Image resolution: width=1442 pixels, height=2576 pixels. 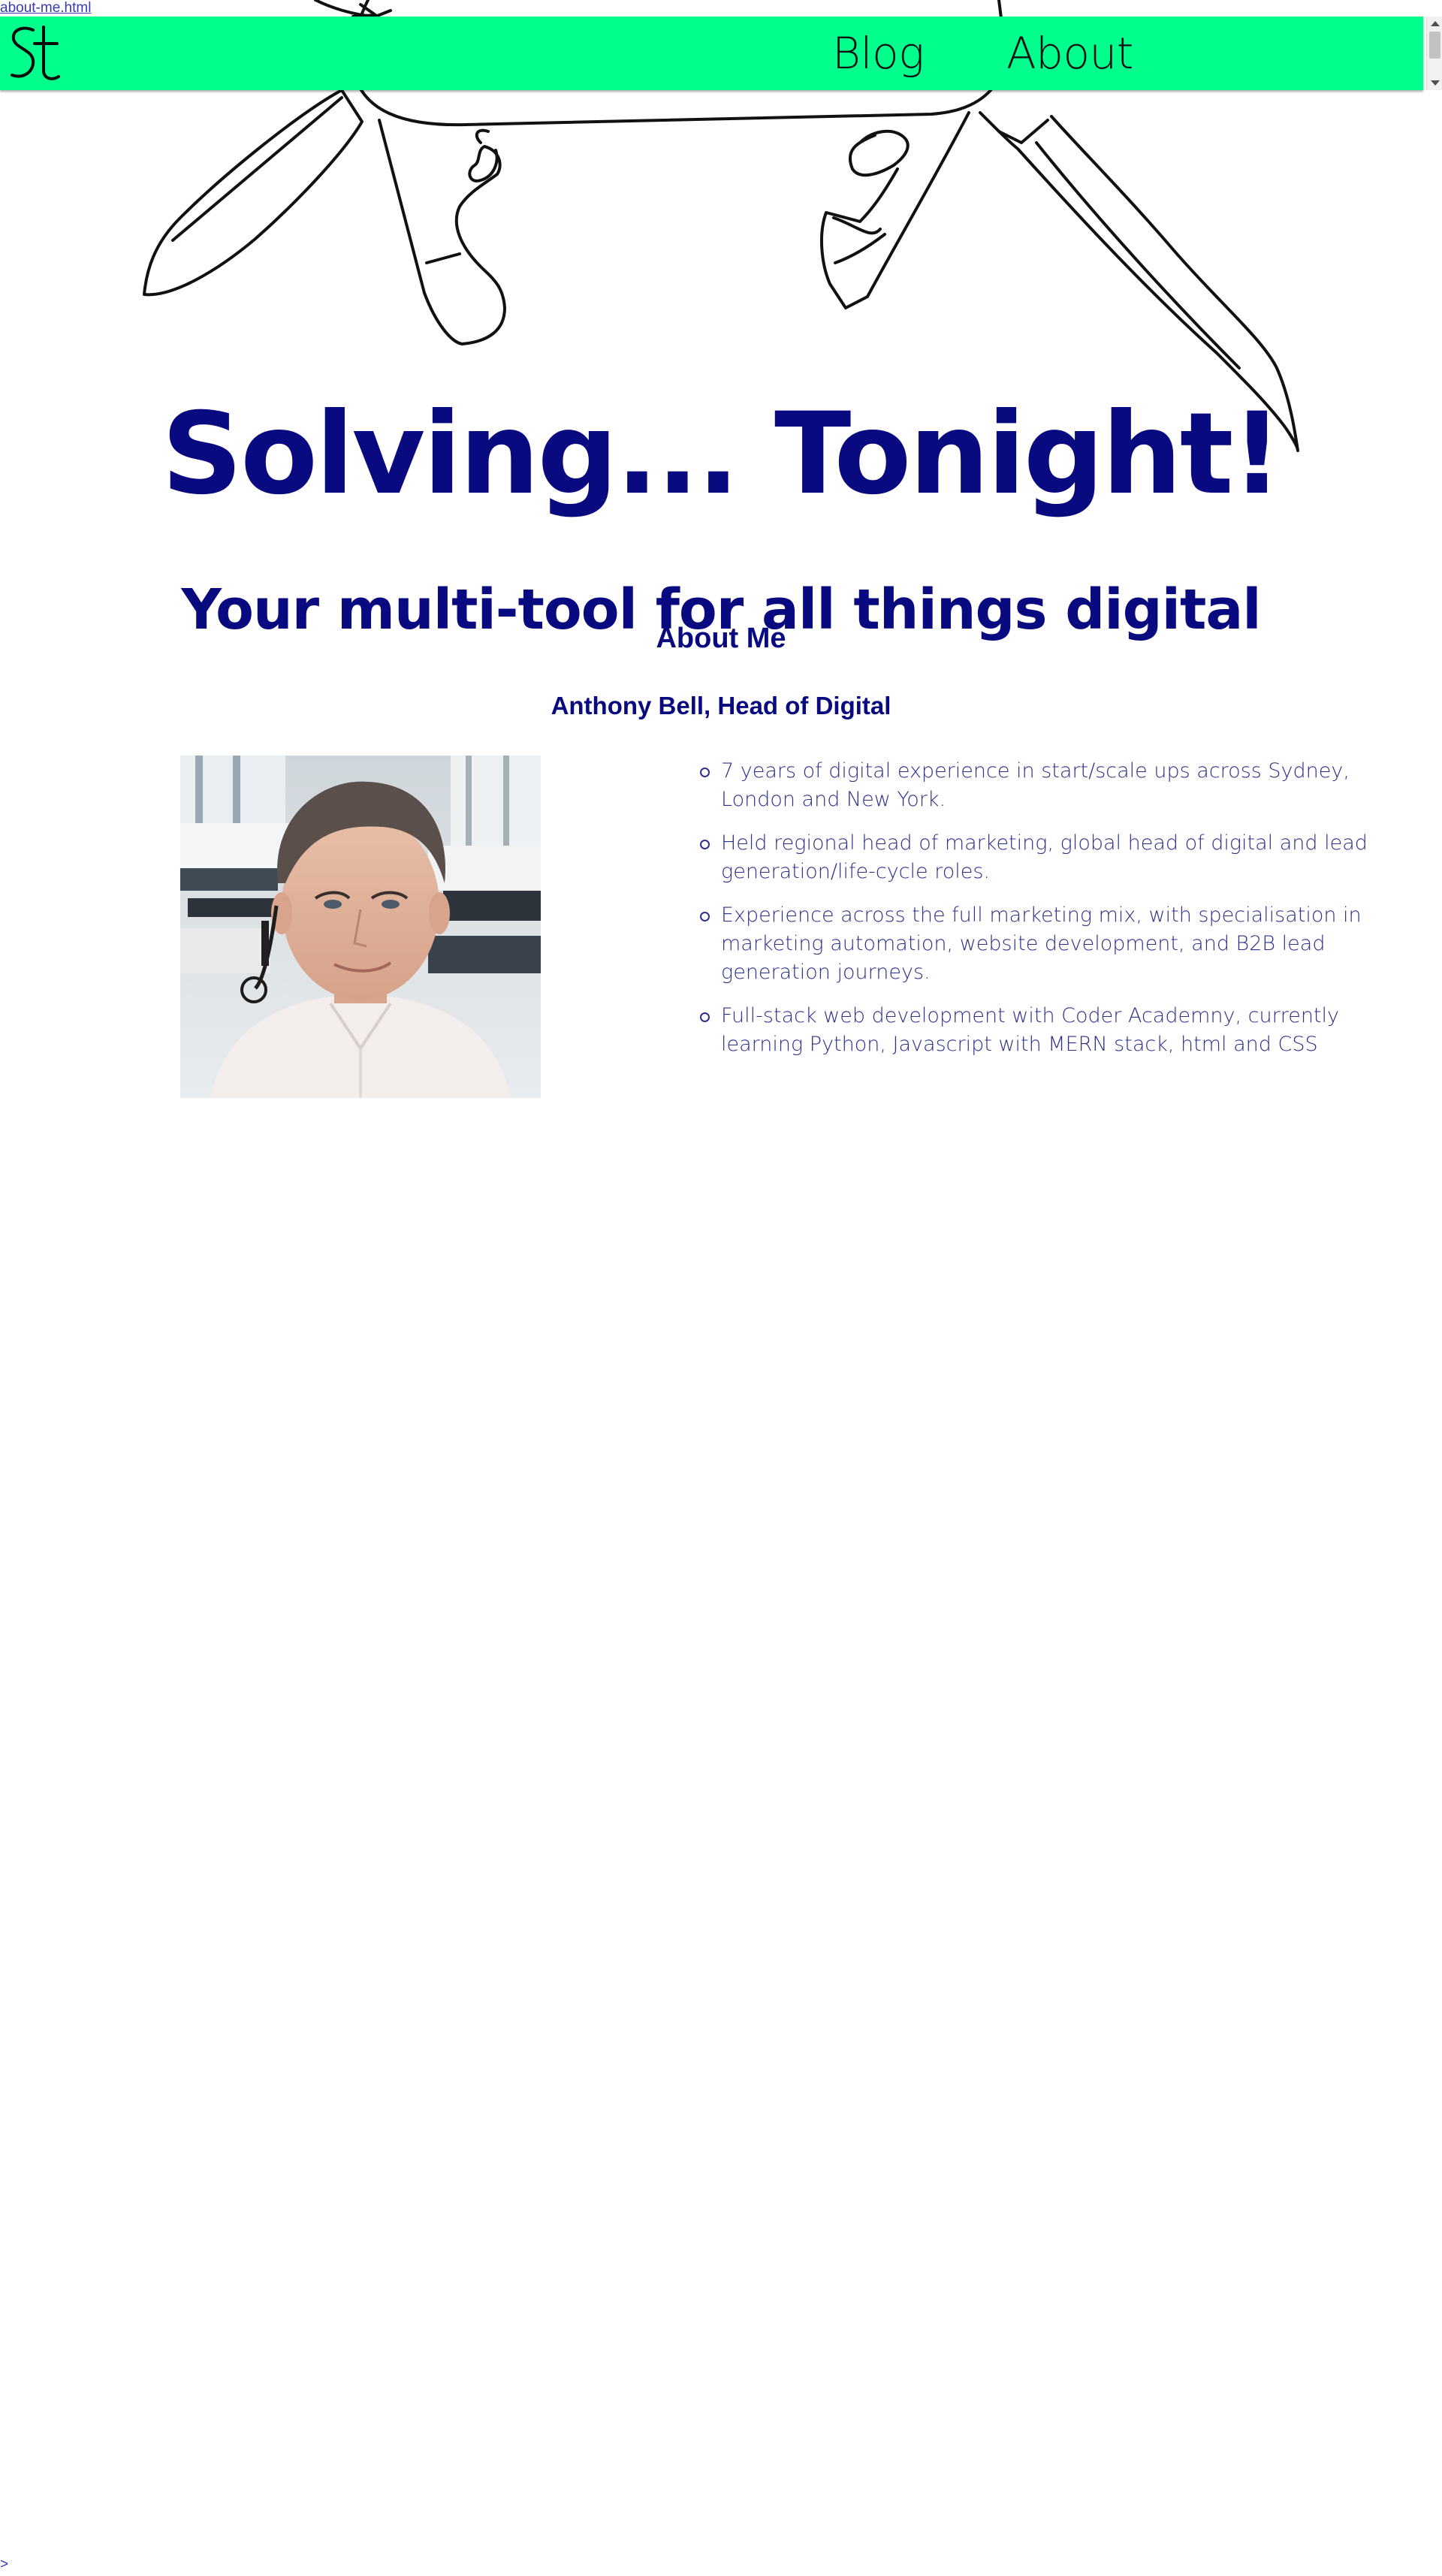 What do you see at coordinates (722, 454) in the screenshot?
I see `hero-title: Solving... Tonight!` at bounding box center [722, 454].